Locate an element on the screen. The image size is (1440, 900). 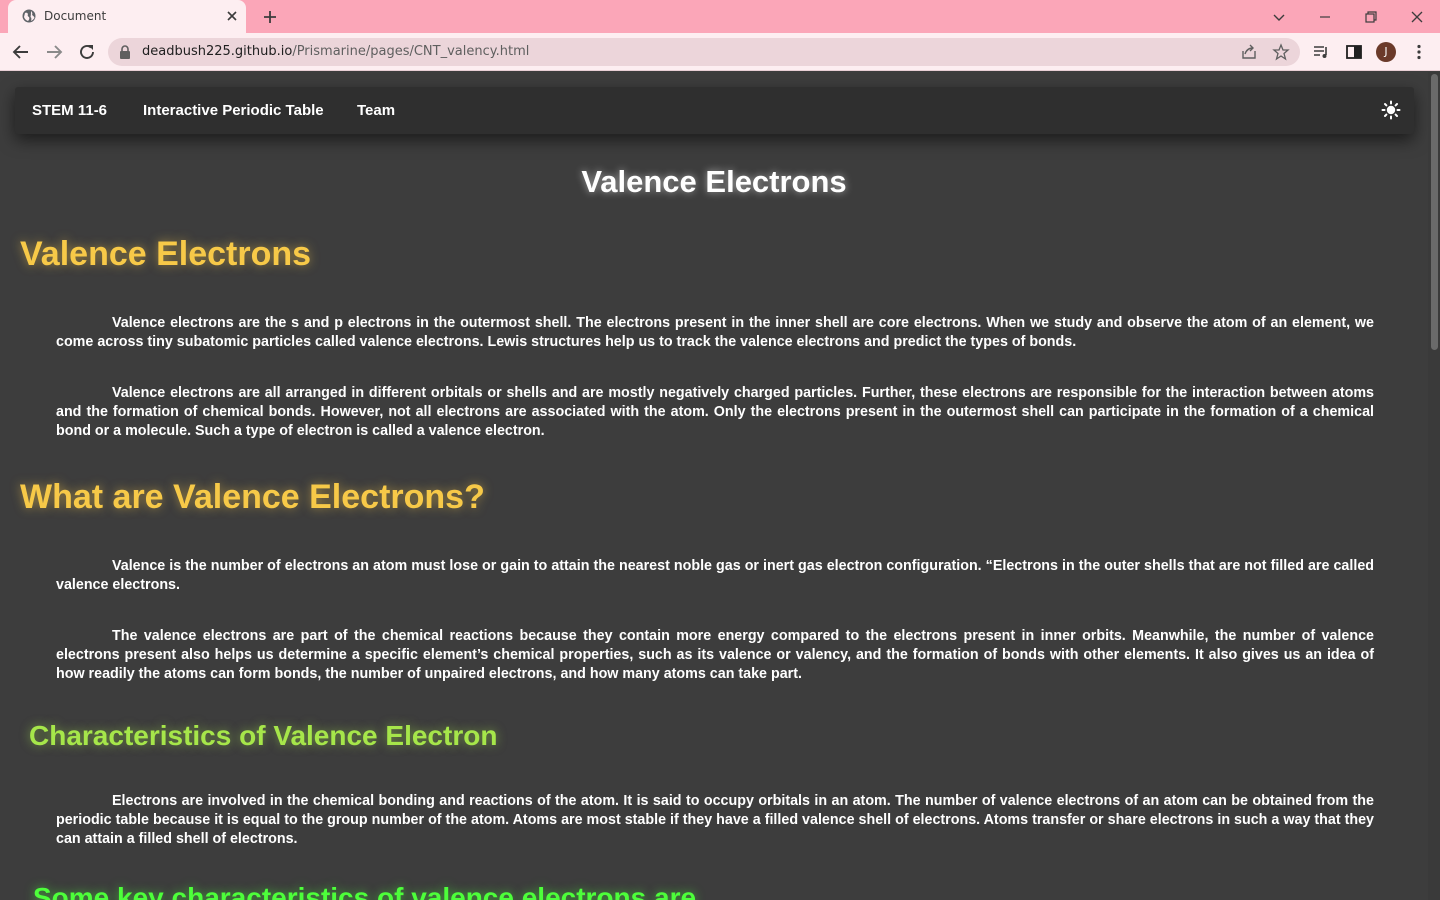
media-icon is located at coordinates (1321, 52).